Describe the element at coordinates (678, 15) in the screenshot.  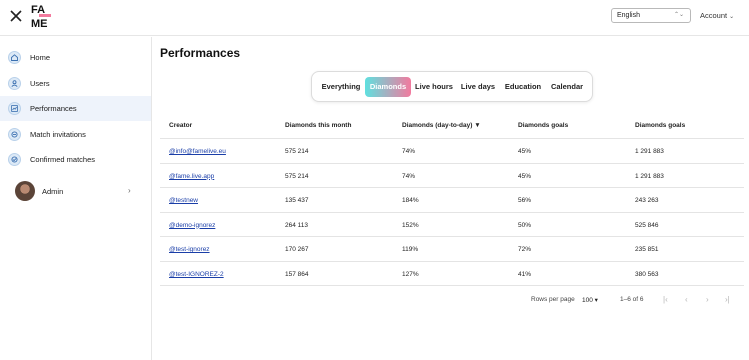
I see `select-arrows-icon: ⌃⌄` at that location.